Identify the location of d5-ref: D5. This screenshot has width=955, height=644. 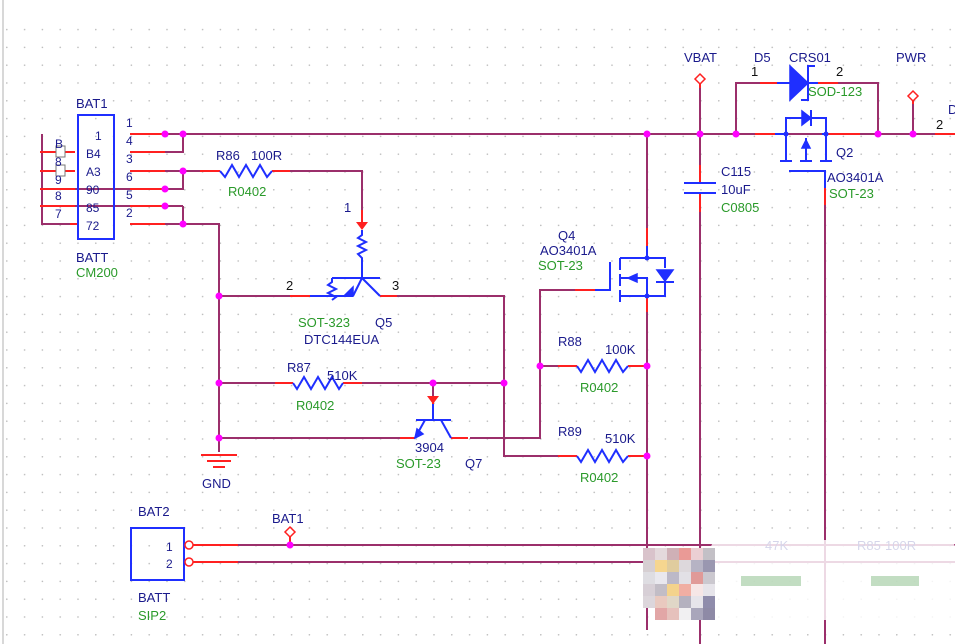
(762, 57).